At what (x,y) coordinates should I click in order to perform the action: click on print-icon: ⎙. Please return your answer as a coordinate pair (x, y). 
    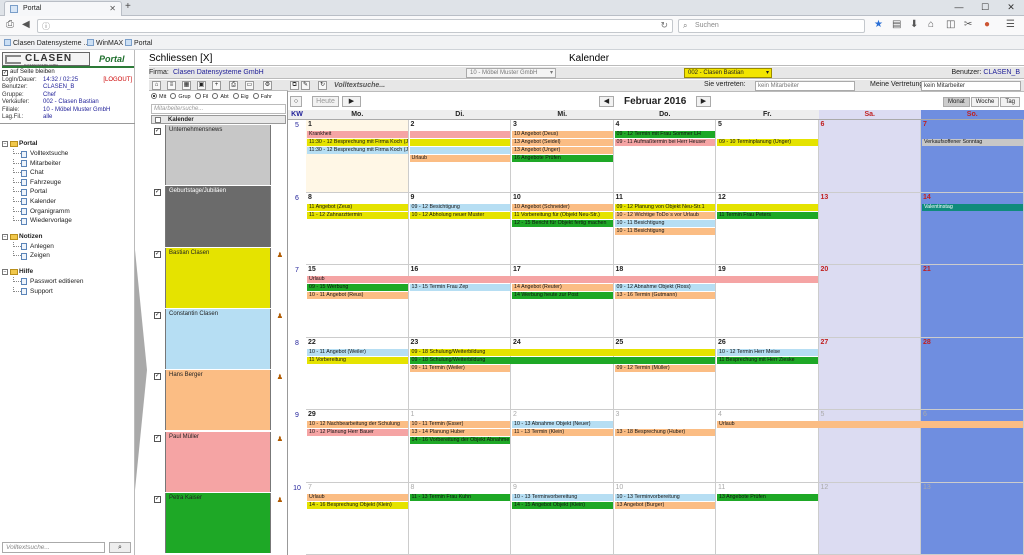
    Looking at the image, I should click on (10, 25).